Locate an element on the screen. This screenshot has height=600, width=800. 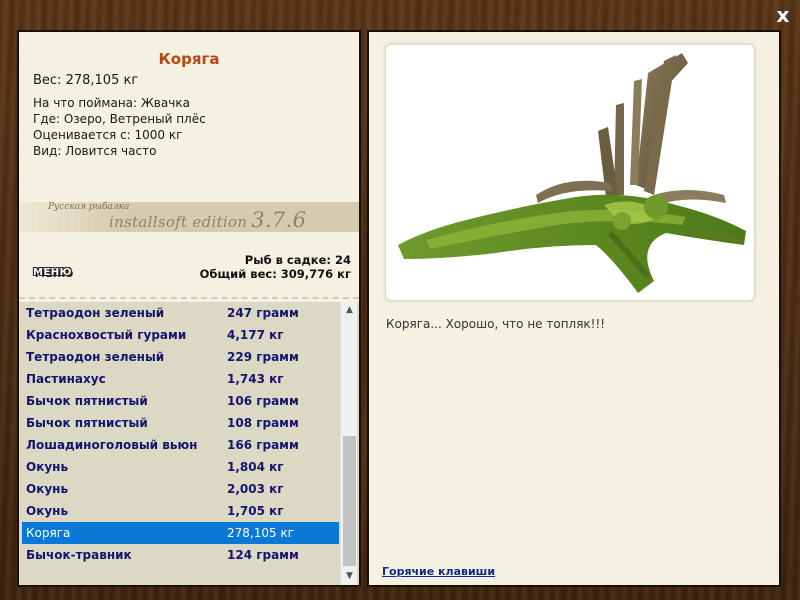
detail-valued-from: Оценивается с: 1000 кг is located at coordinates (108, 135).